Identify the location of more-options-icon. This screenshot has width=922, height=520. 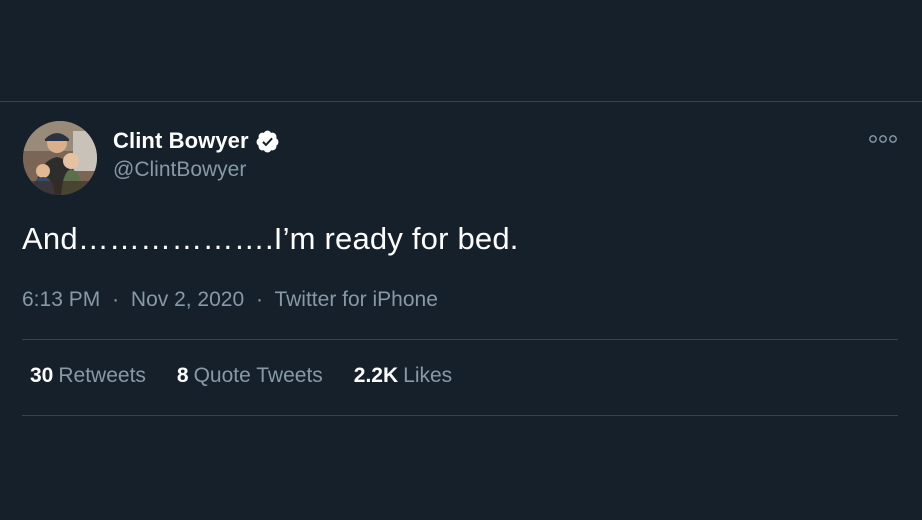
(883, 139).